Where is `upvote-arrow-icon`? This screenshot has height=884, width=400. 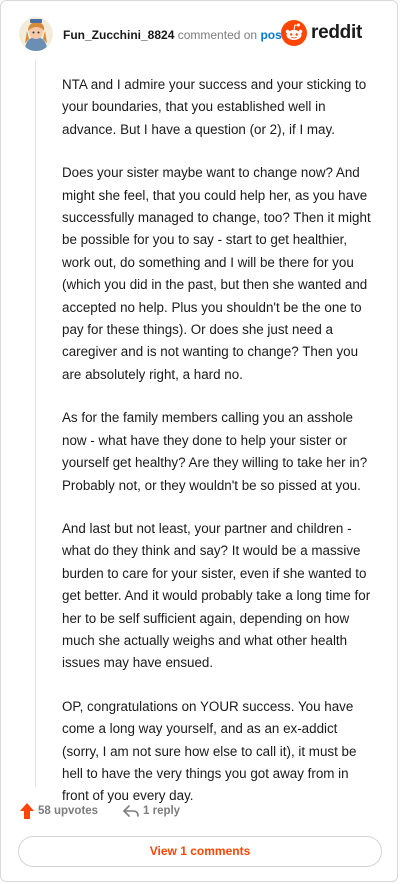
upvote-arrow-icon is located at coordinates (27, 811).